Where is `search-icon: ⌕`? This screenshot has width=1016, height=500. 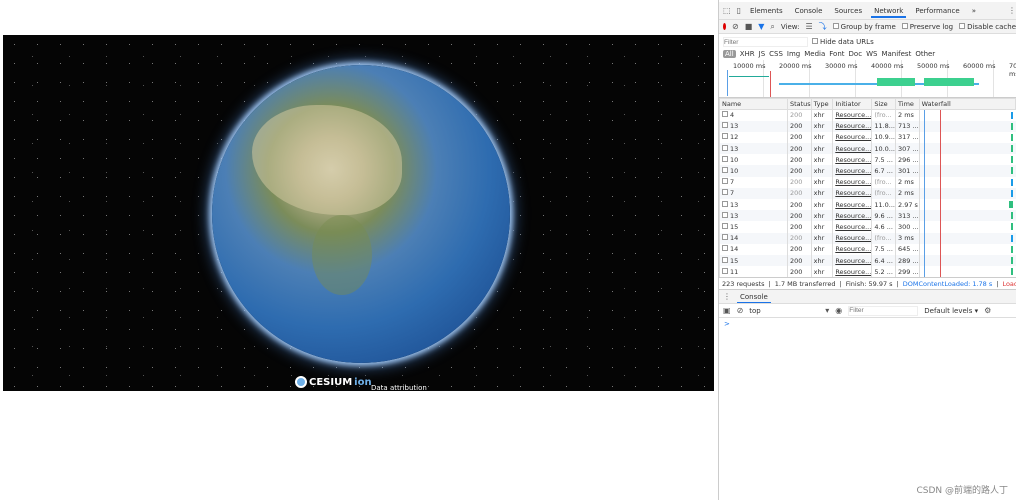 search-icon: ⌕ is located at coordinates (772, 27).